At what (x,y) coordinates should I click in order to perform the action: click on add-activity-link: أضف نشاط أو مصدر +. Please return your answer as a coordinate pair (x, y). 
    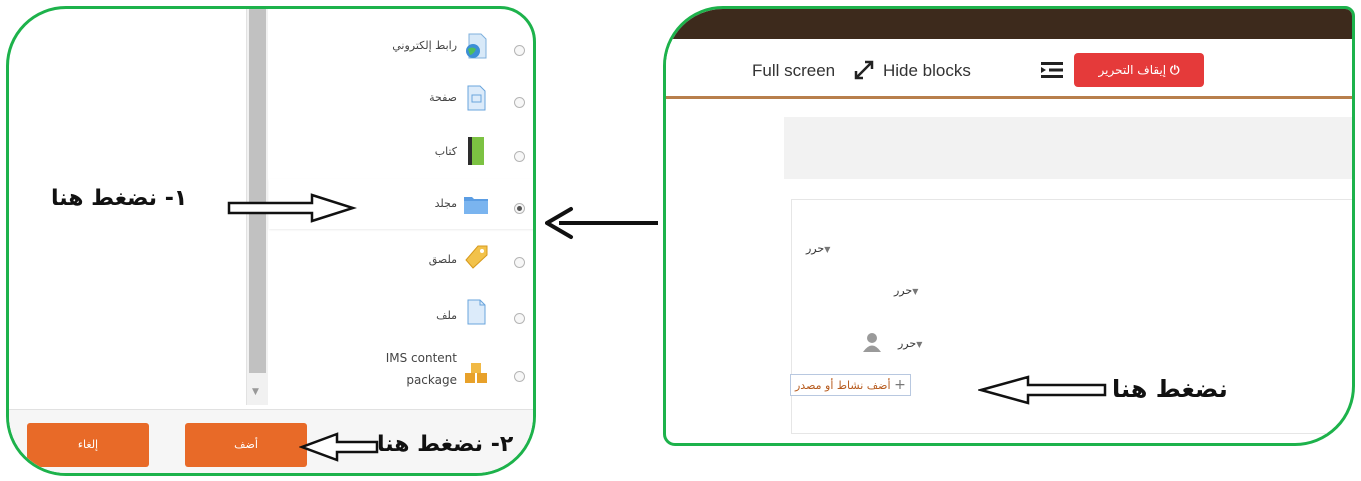
    Looking at the image, I should click on (850, 385).